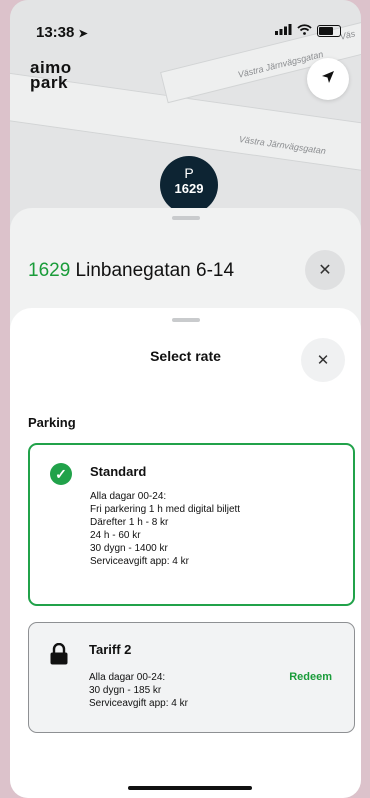 This screenshot has width=370, height=798. I want to click on parking-pin: P 1629, so click(189, 185).